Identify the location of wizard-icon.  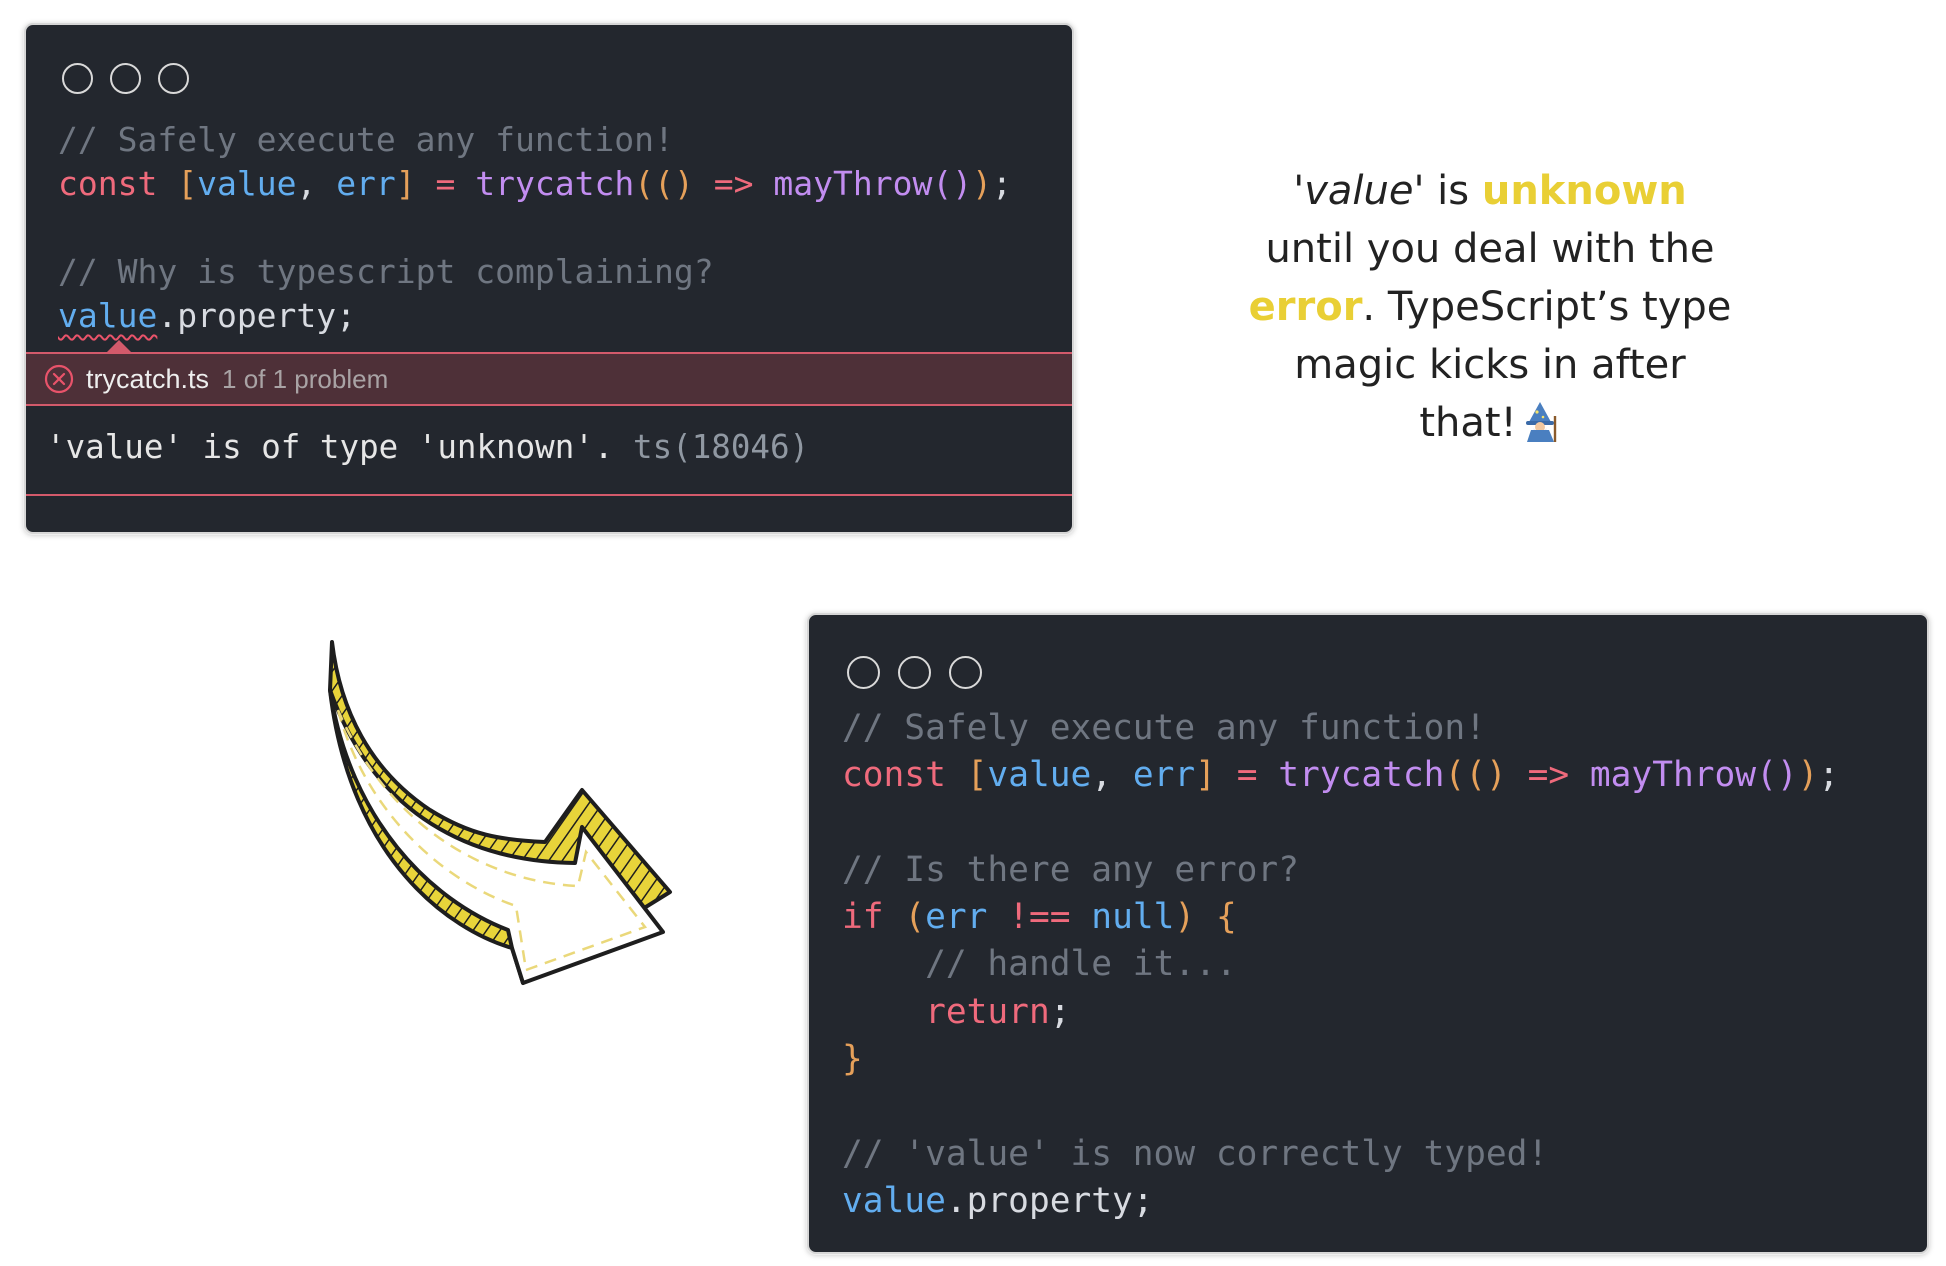
(1540, 422).